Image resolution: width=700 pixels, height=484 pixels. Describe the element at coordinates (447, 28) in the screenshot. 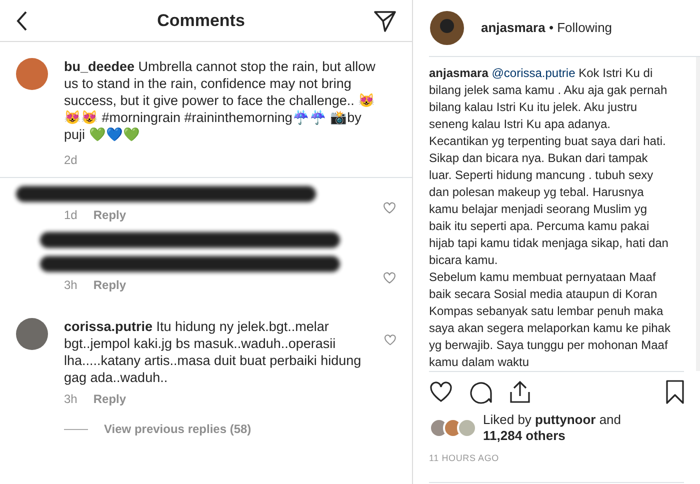

I see `profile-avatar` at that location.